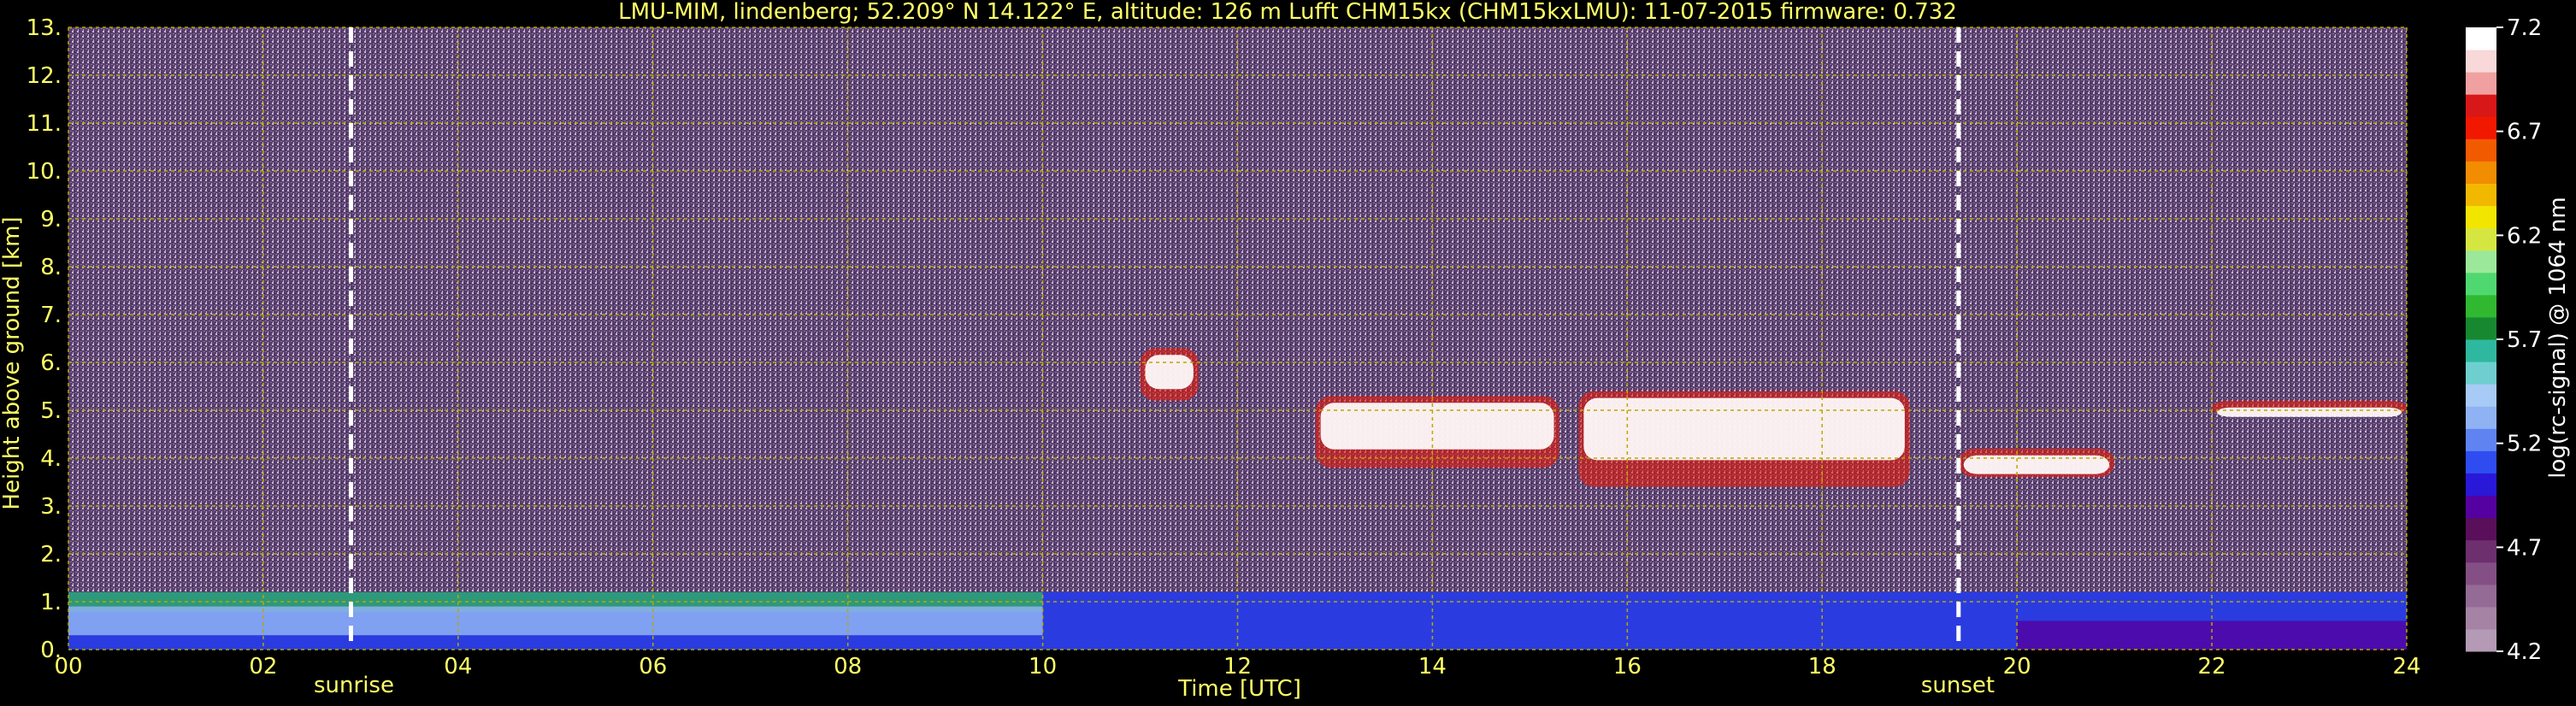 The image size is (2576, 706). What do you see at coordinates (44, 28) in the screenshot?
I see `y-tick-label: 13.` at bounding box center [44, 28].